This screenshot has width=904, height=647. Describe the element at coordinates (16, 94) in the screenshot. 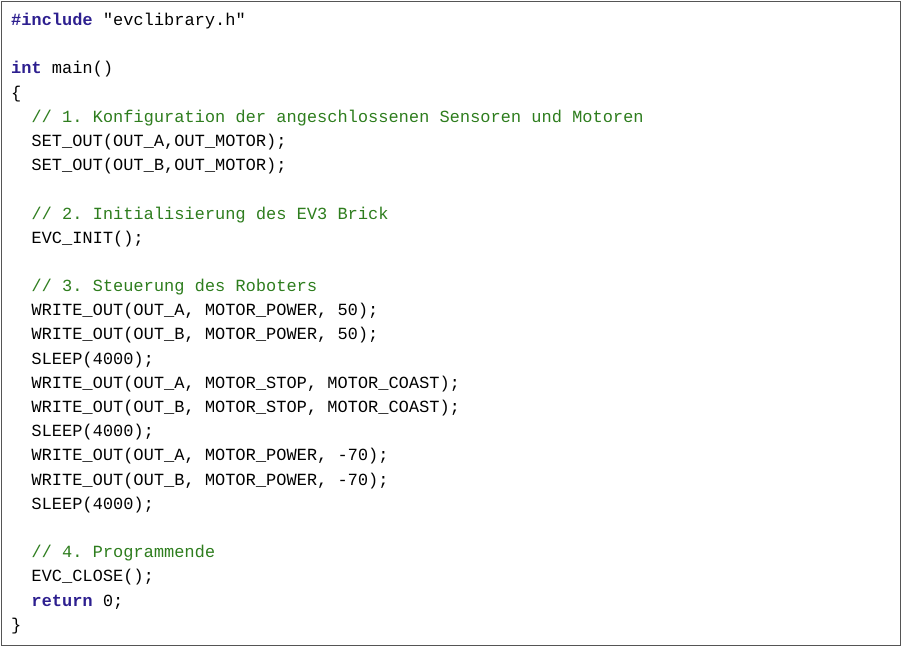

I see `code-text: {` at that location.